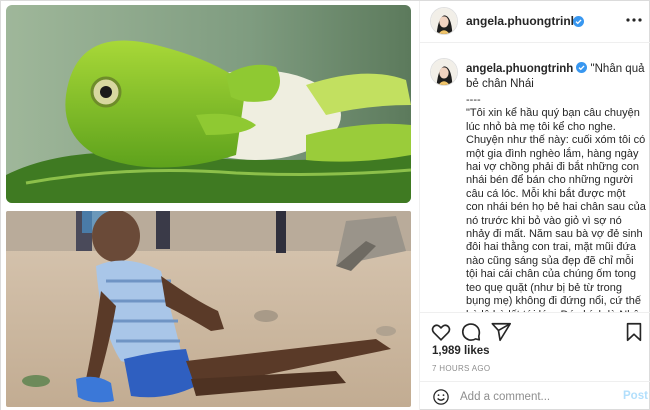  I want to click on caption-author-avatar, so click(444, 72).